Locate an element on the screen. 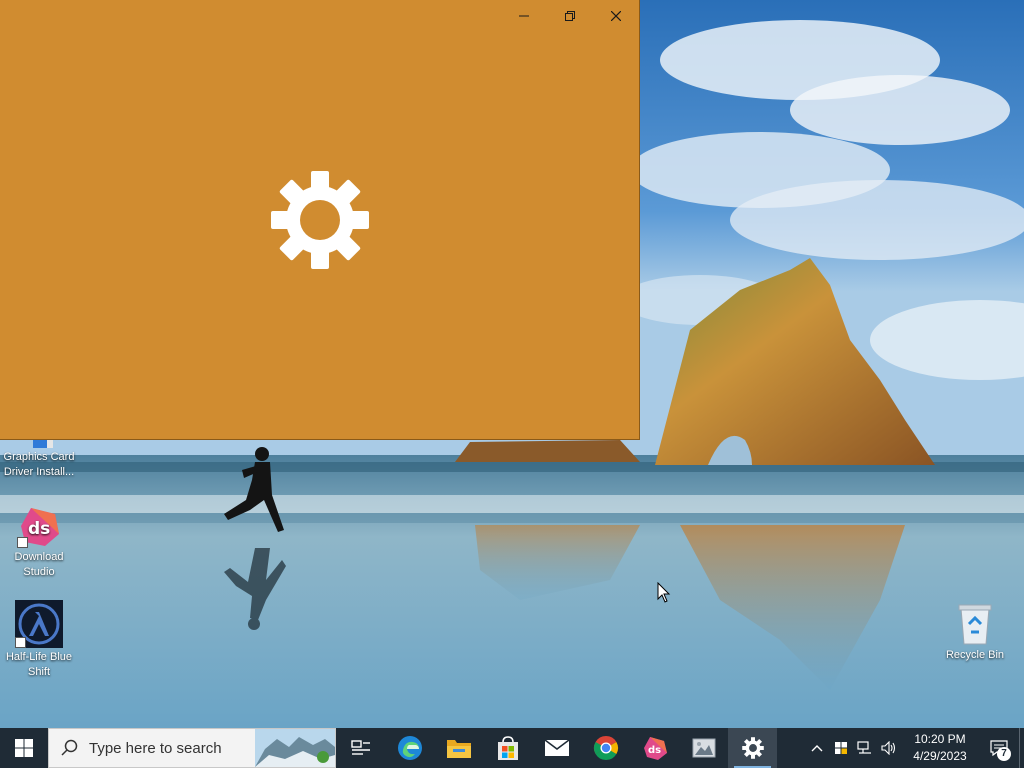  restore-button is located at coordinates (570, 16).